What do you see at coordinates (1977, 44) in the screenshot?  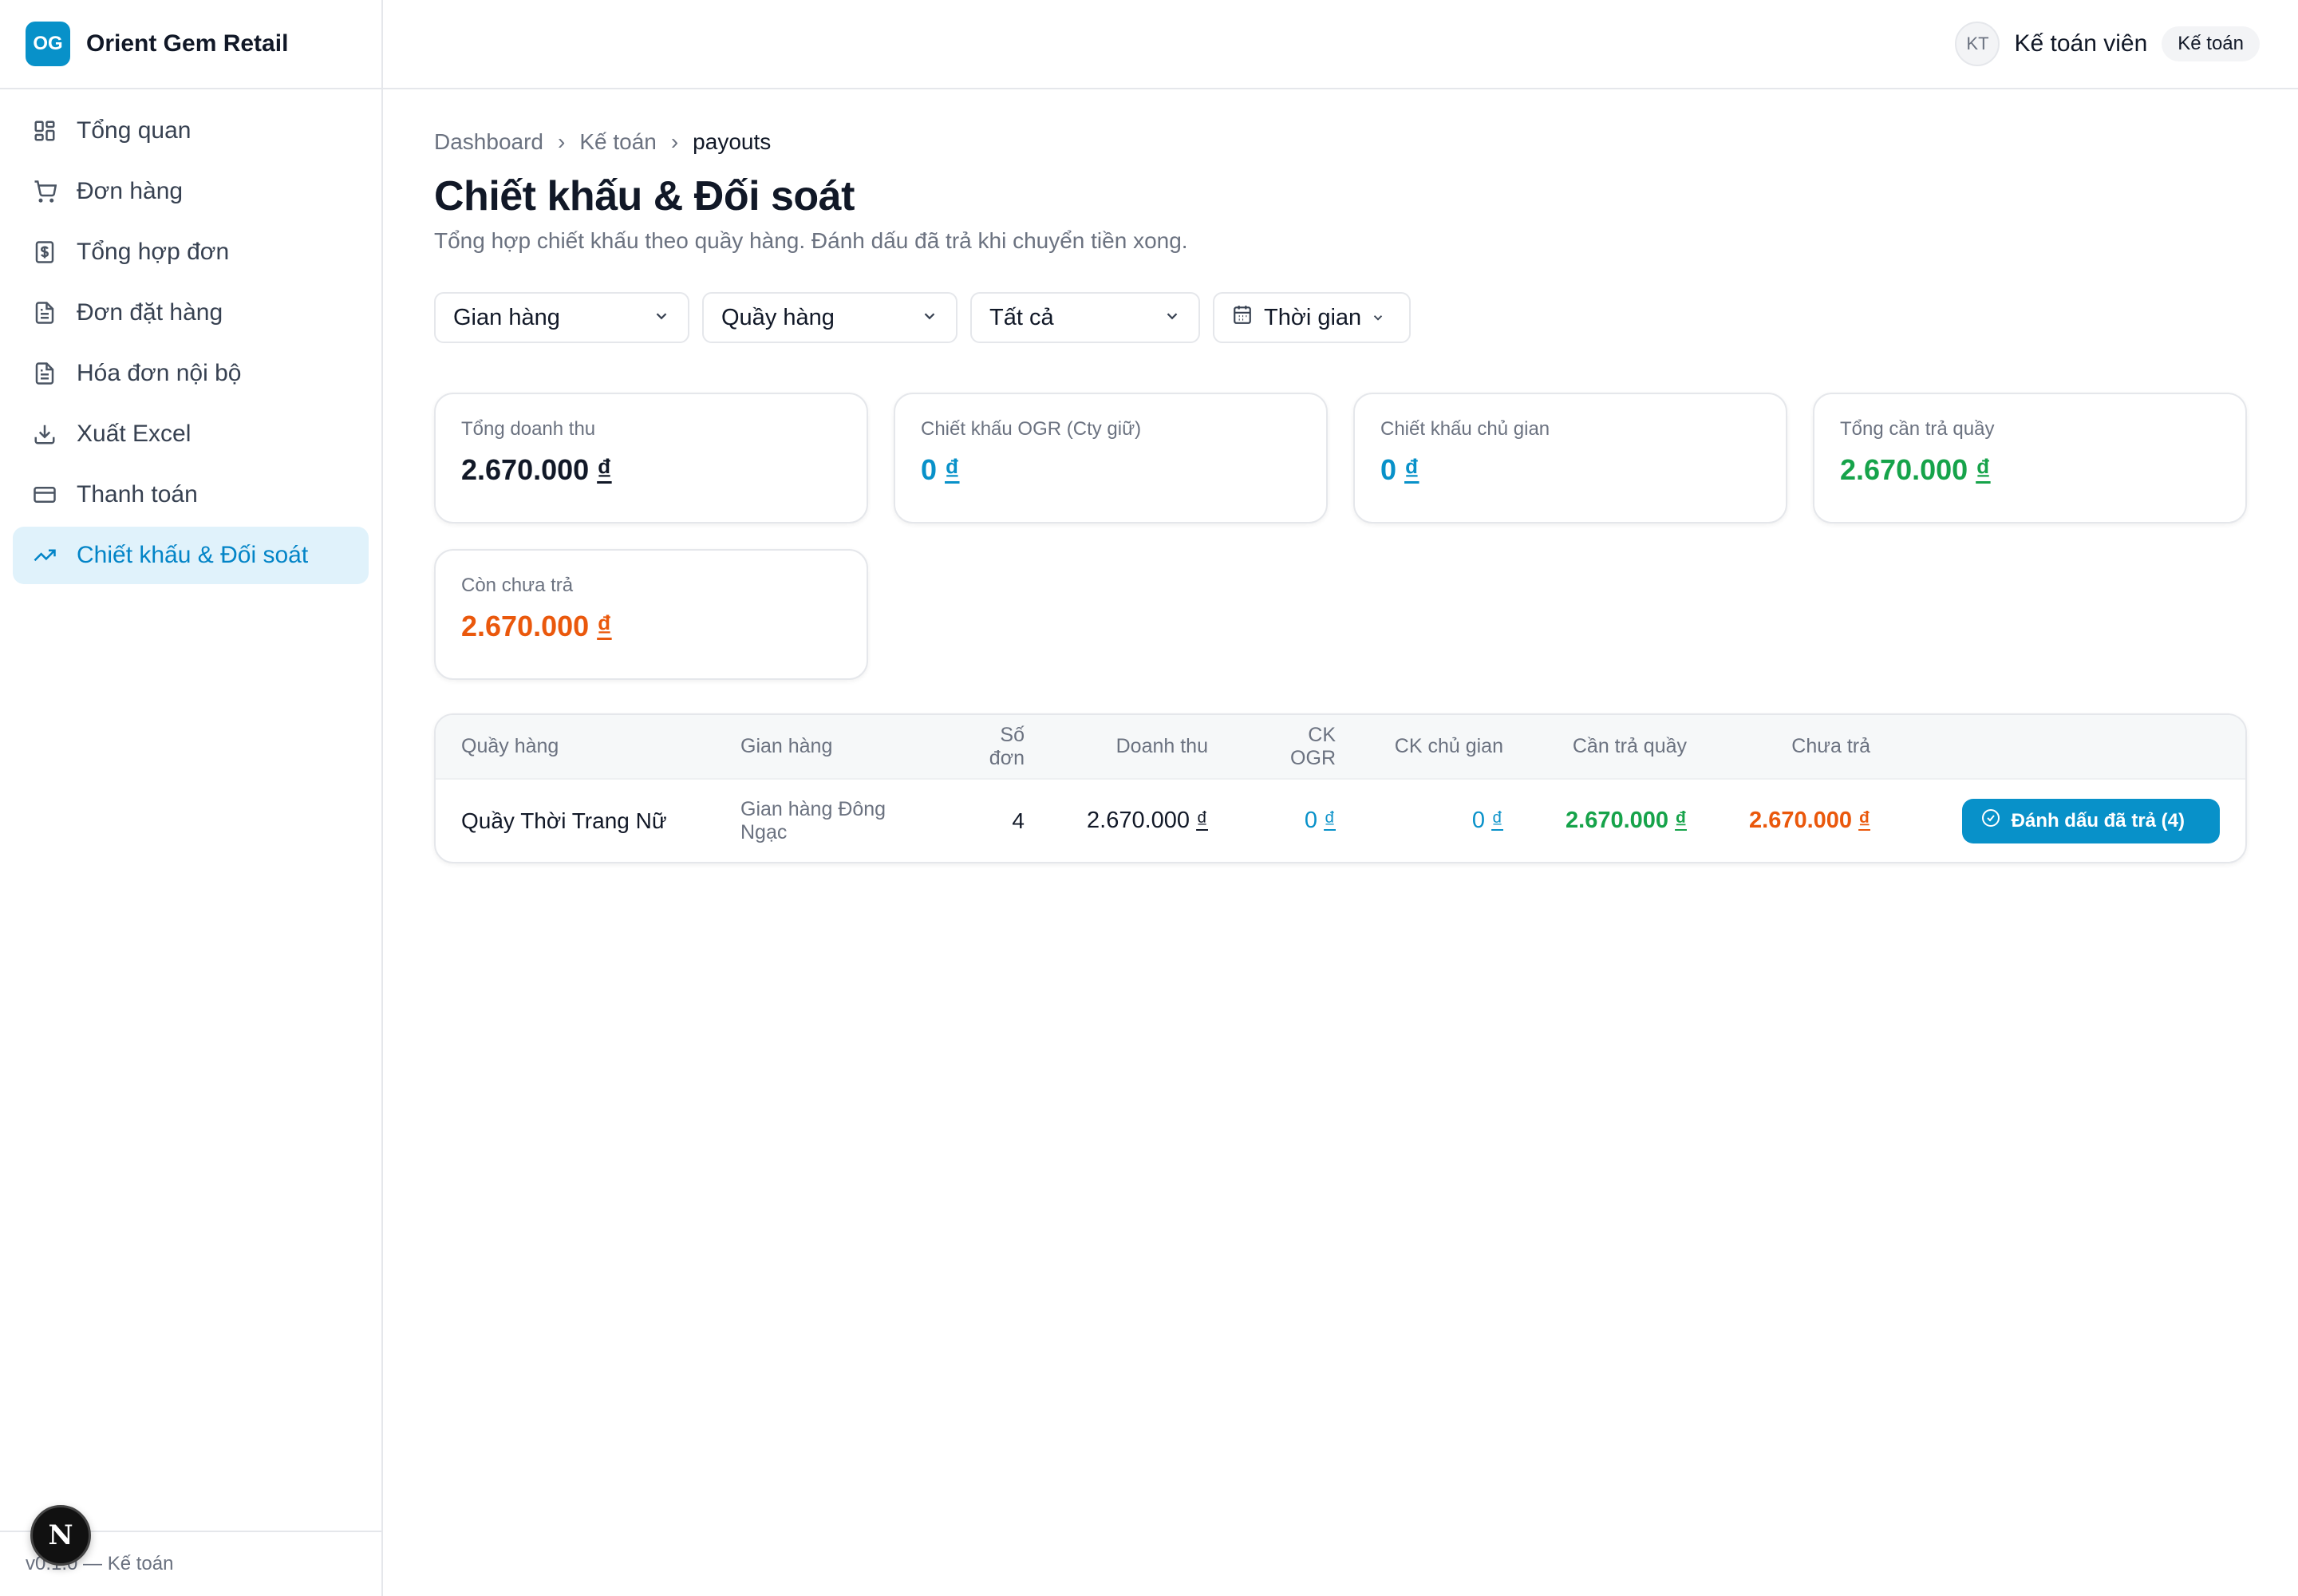 I see `avatar: KT` at bounding box center [1977, 44].